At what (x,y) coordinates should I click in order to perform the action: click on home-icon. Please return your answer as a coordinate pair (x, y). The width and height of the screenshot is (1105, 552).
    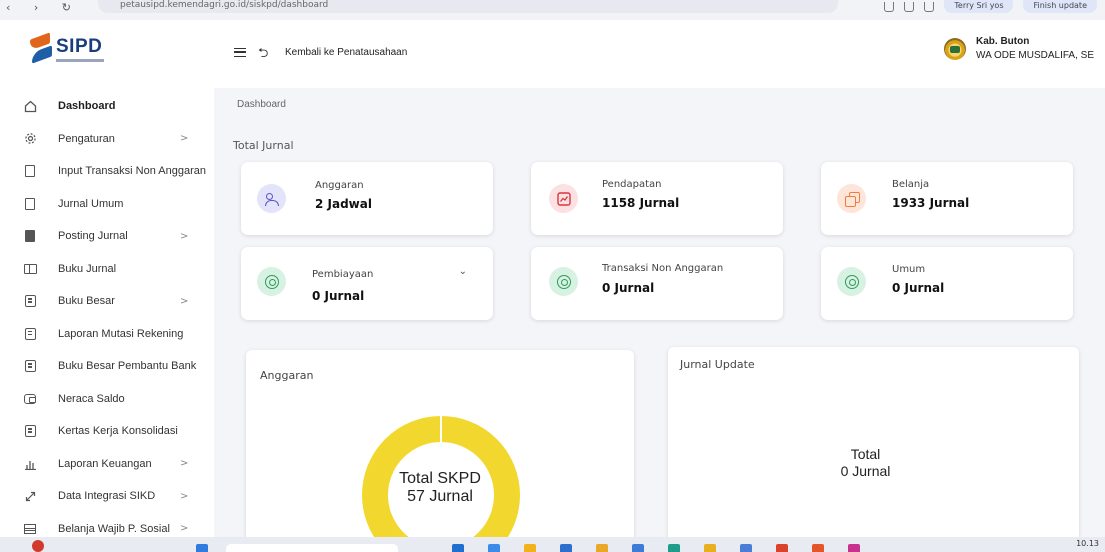
    Looking at the image, I should click on (30, 106).